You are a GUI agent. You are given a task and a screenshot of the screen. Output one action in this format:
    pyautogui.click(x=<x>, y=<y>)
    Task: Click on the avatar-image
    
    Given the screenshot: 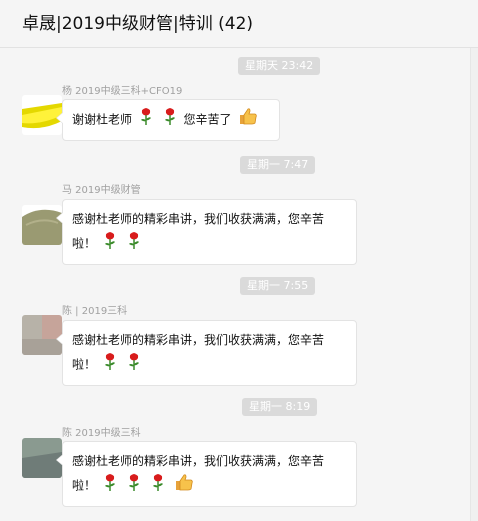 What is the action you would take?
    pyautogui.click(x=42, y=225)
    